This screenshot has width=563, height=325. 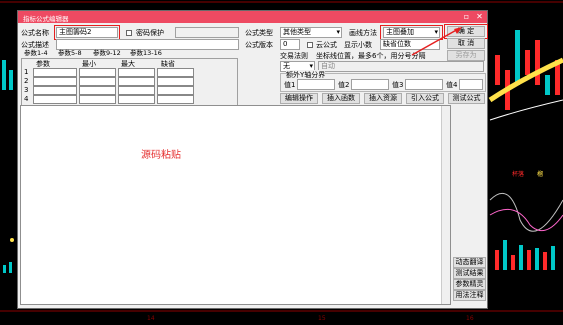 What do you see at coordinates (294, 56) in the screenshot?
I see `trade-rule-label: 交易法则` at bounding box center [294, 56].